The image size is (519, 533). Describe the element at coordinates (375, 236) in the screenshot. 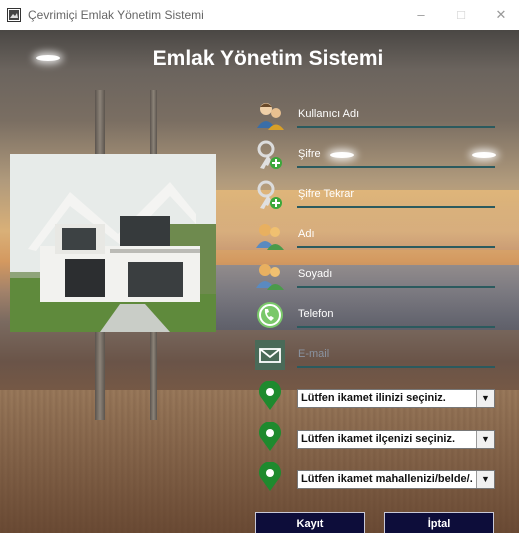

I see `first-name-field: Adı` at that location.